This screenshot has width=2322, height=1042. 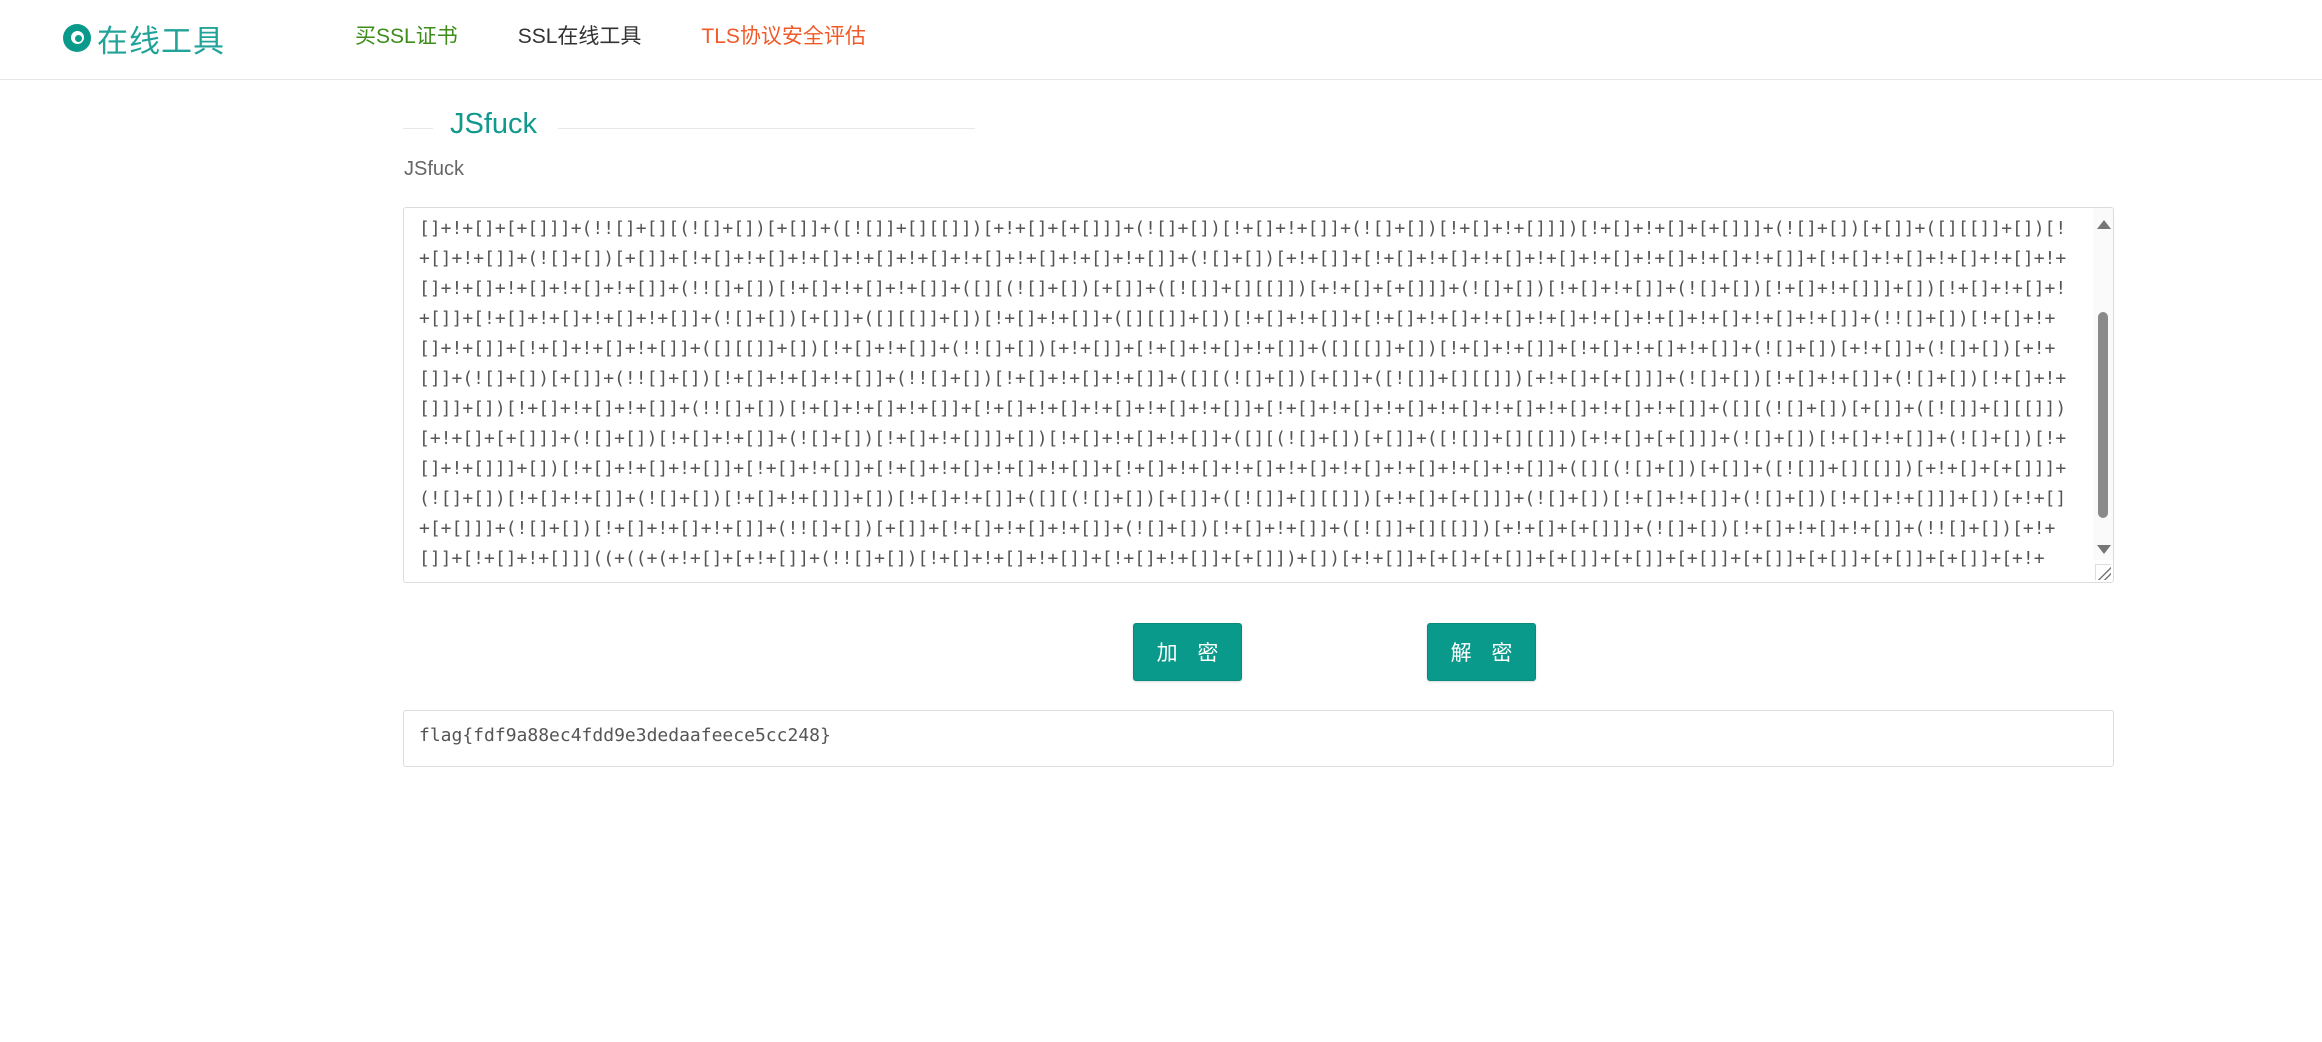 I want to click on nav-tls-assessment: TLS协议安全评估, so click(x=783, y=35).